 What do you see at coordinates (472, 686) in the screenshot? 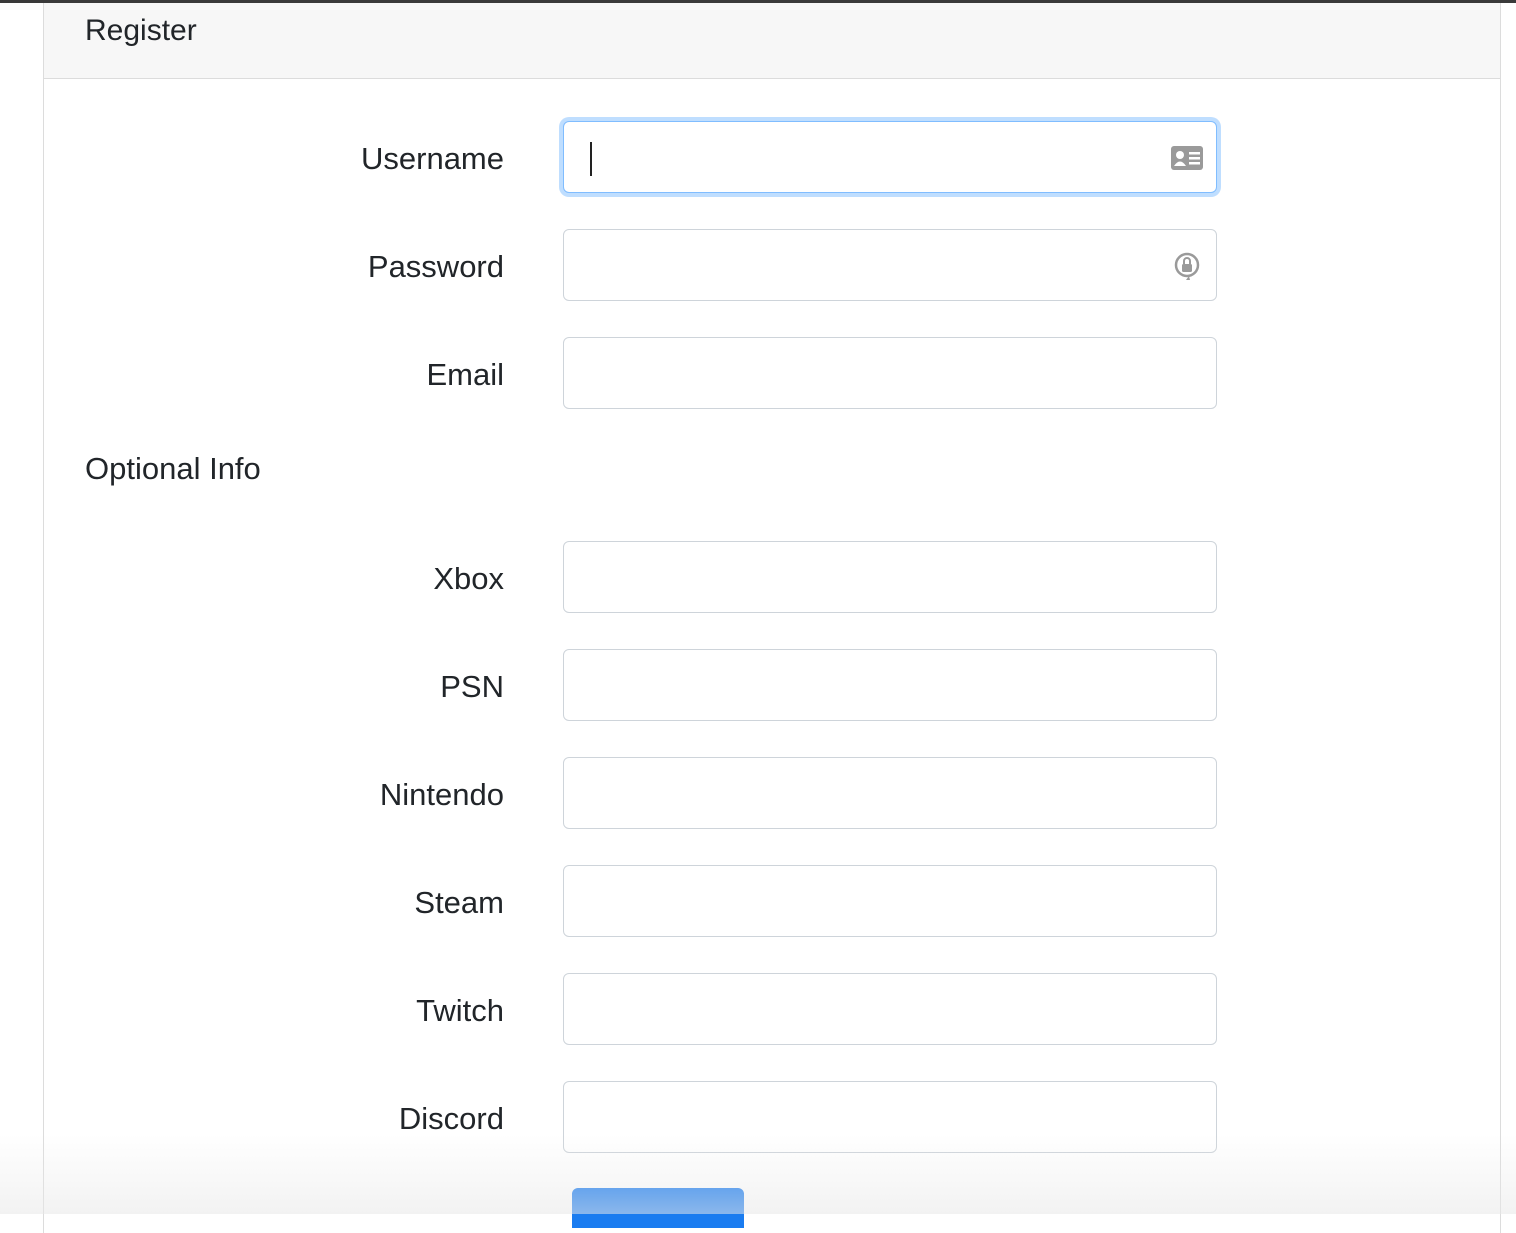
I see `psn-label: PSN` at bounding box center [472, 686].